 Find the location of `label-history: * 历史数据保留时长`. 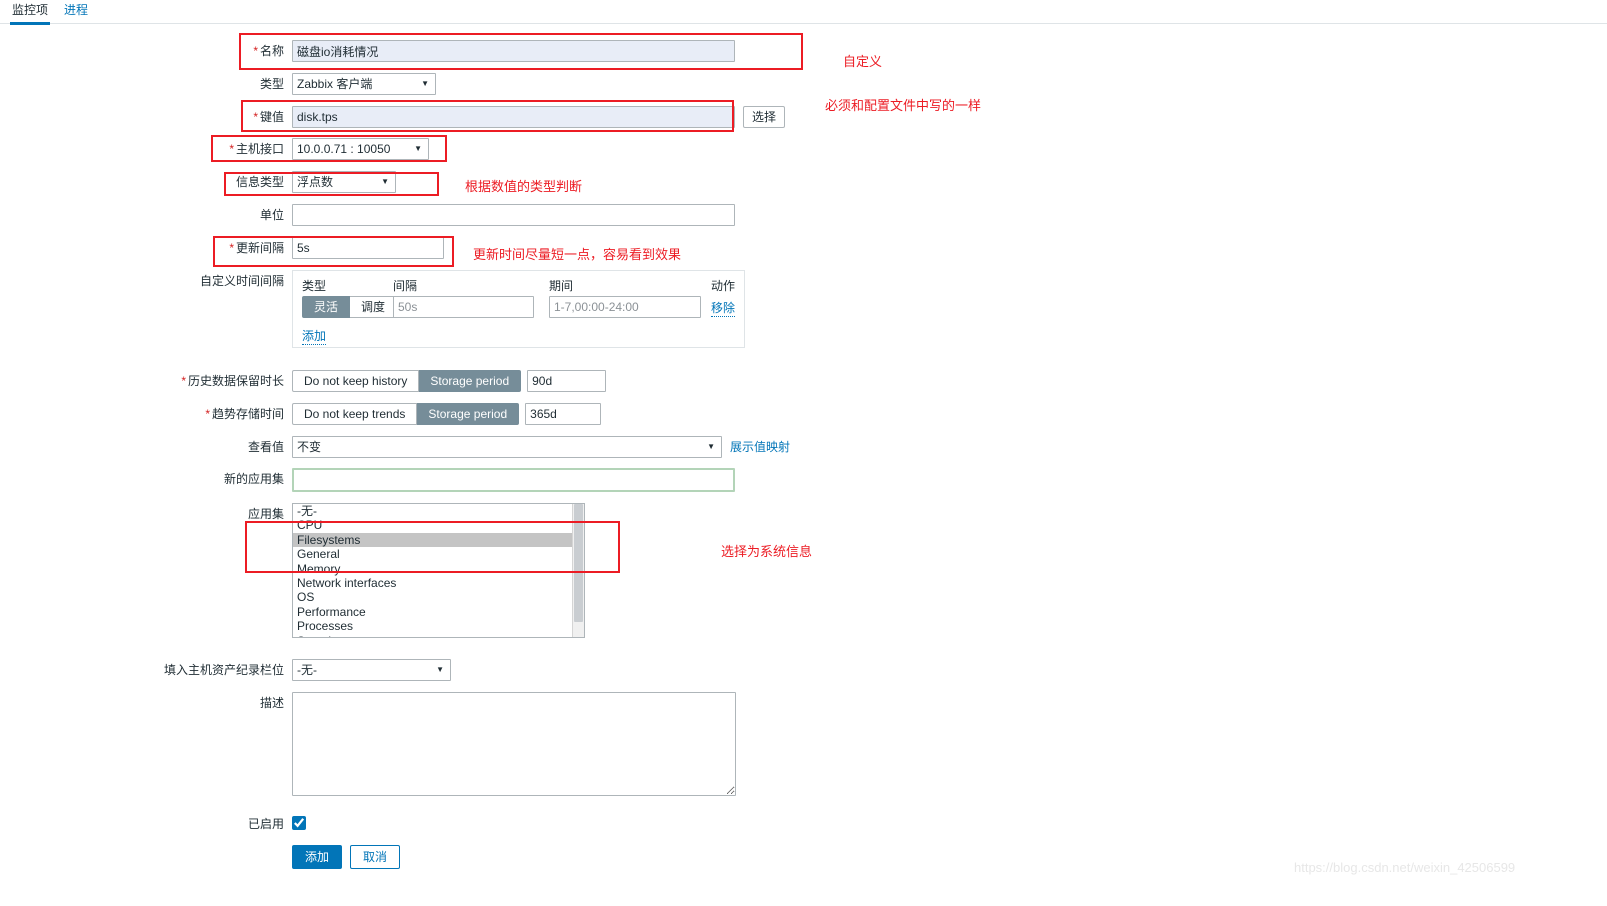

label-history: * 历史数据保留时长 is located at coordinates (232, 381).